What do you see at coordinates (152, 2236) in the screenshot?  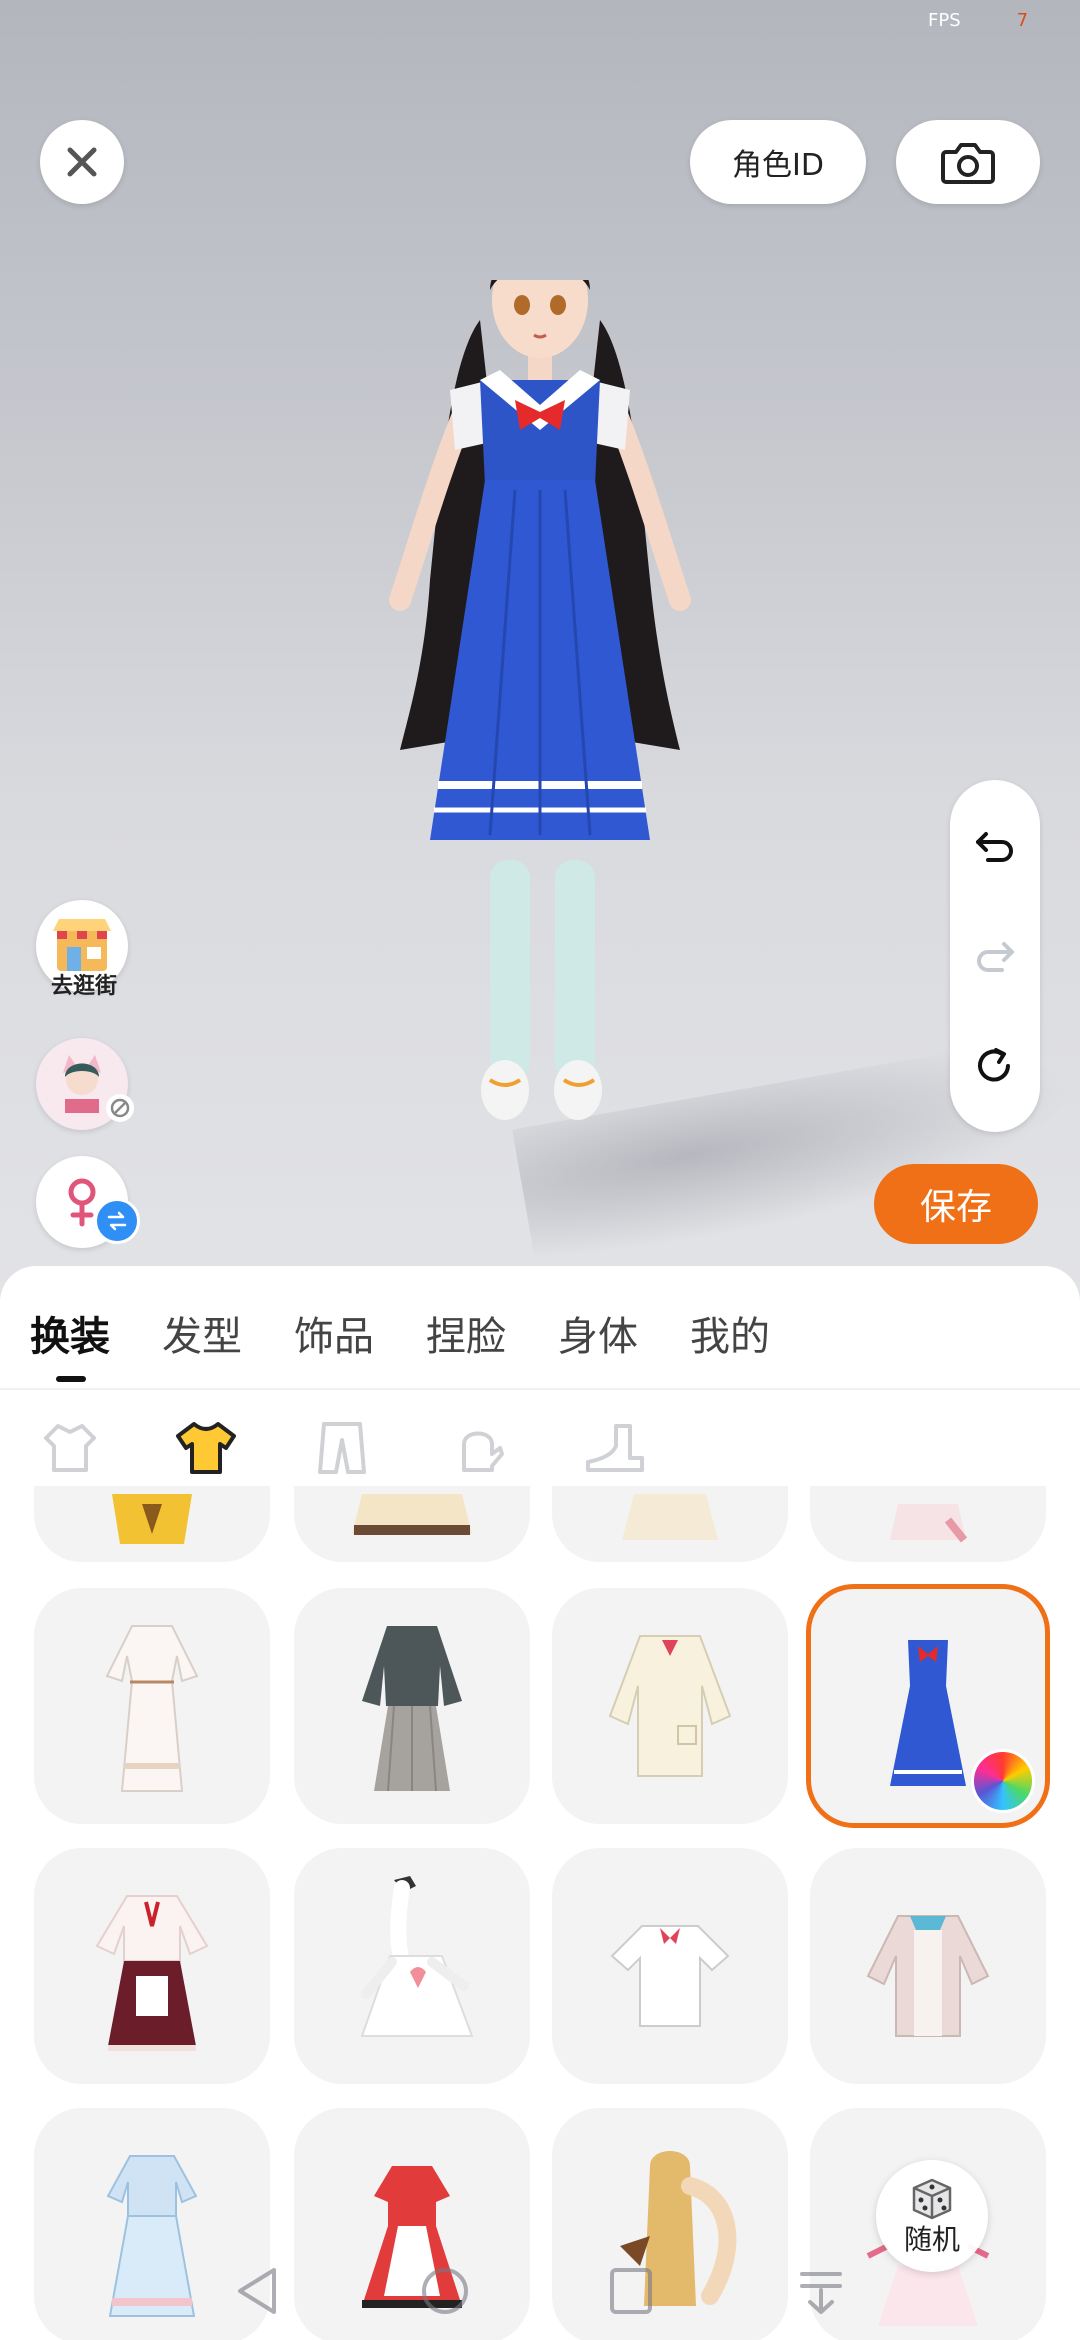 I see `light-blue-dress-thumbnail` at bounding box center [152, 2236].